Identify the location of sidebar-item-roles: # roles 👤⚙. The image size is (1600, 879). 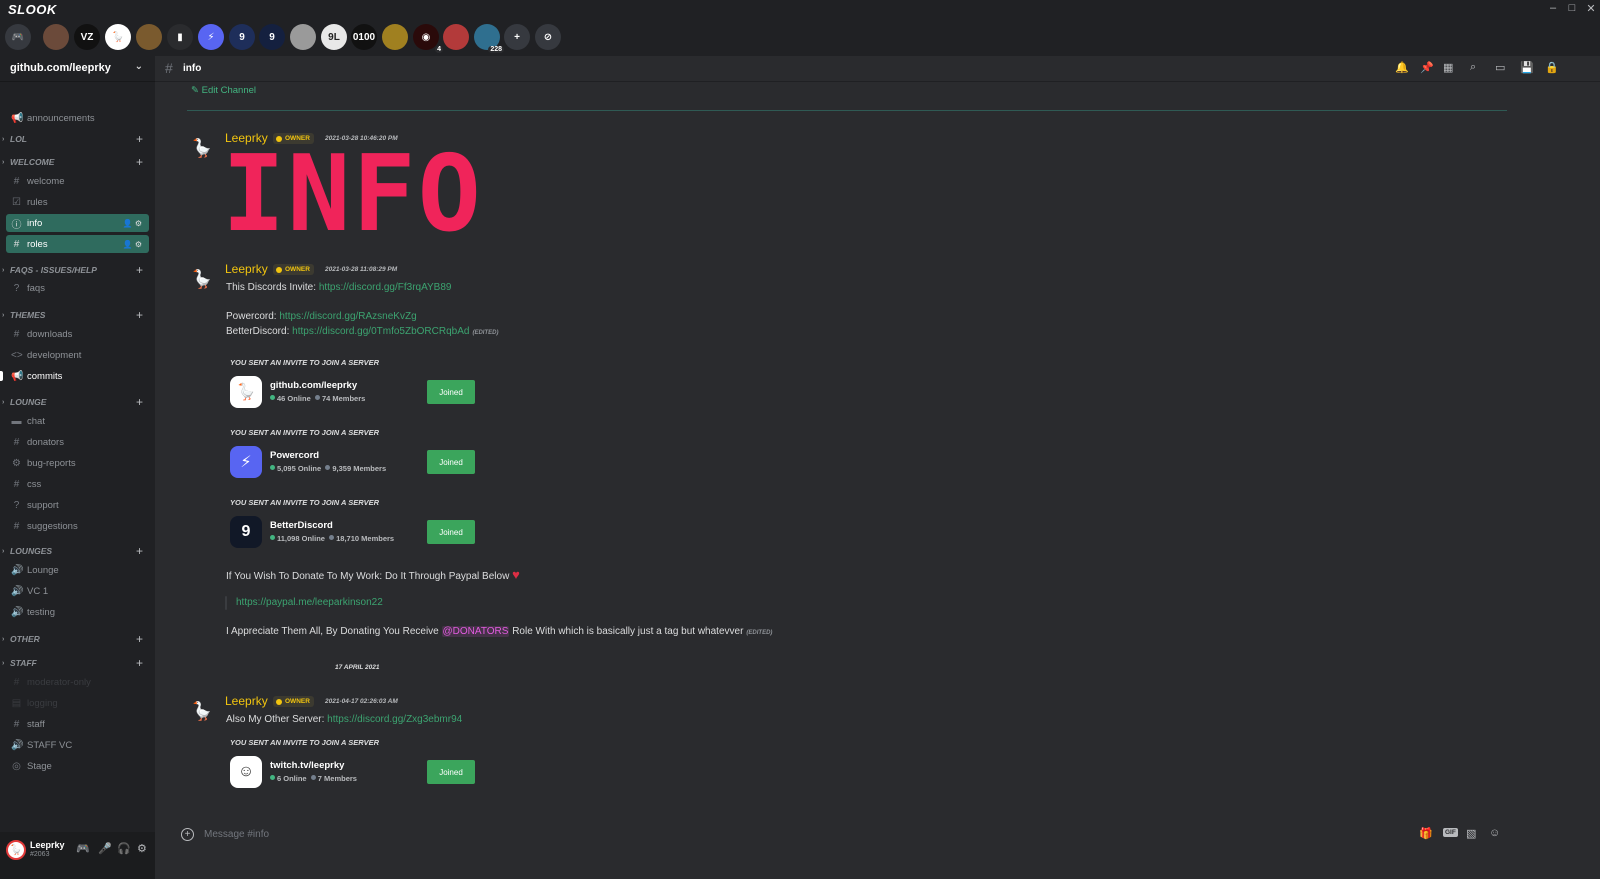
(77, 244).